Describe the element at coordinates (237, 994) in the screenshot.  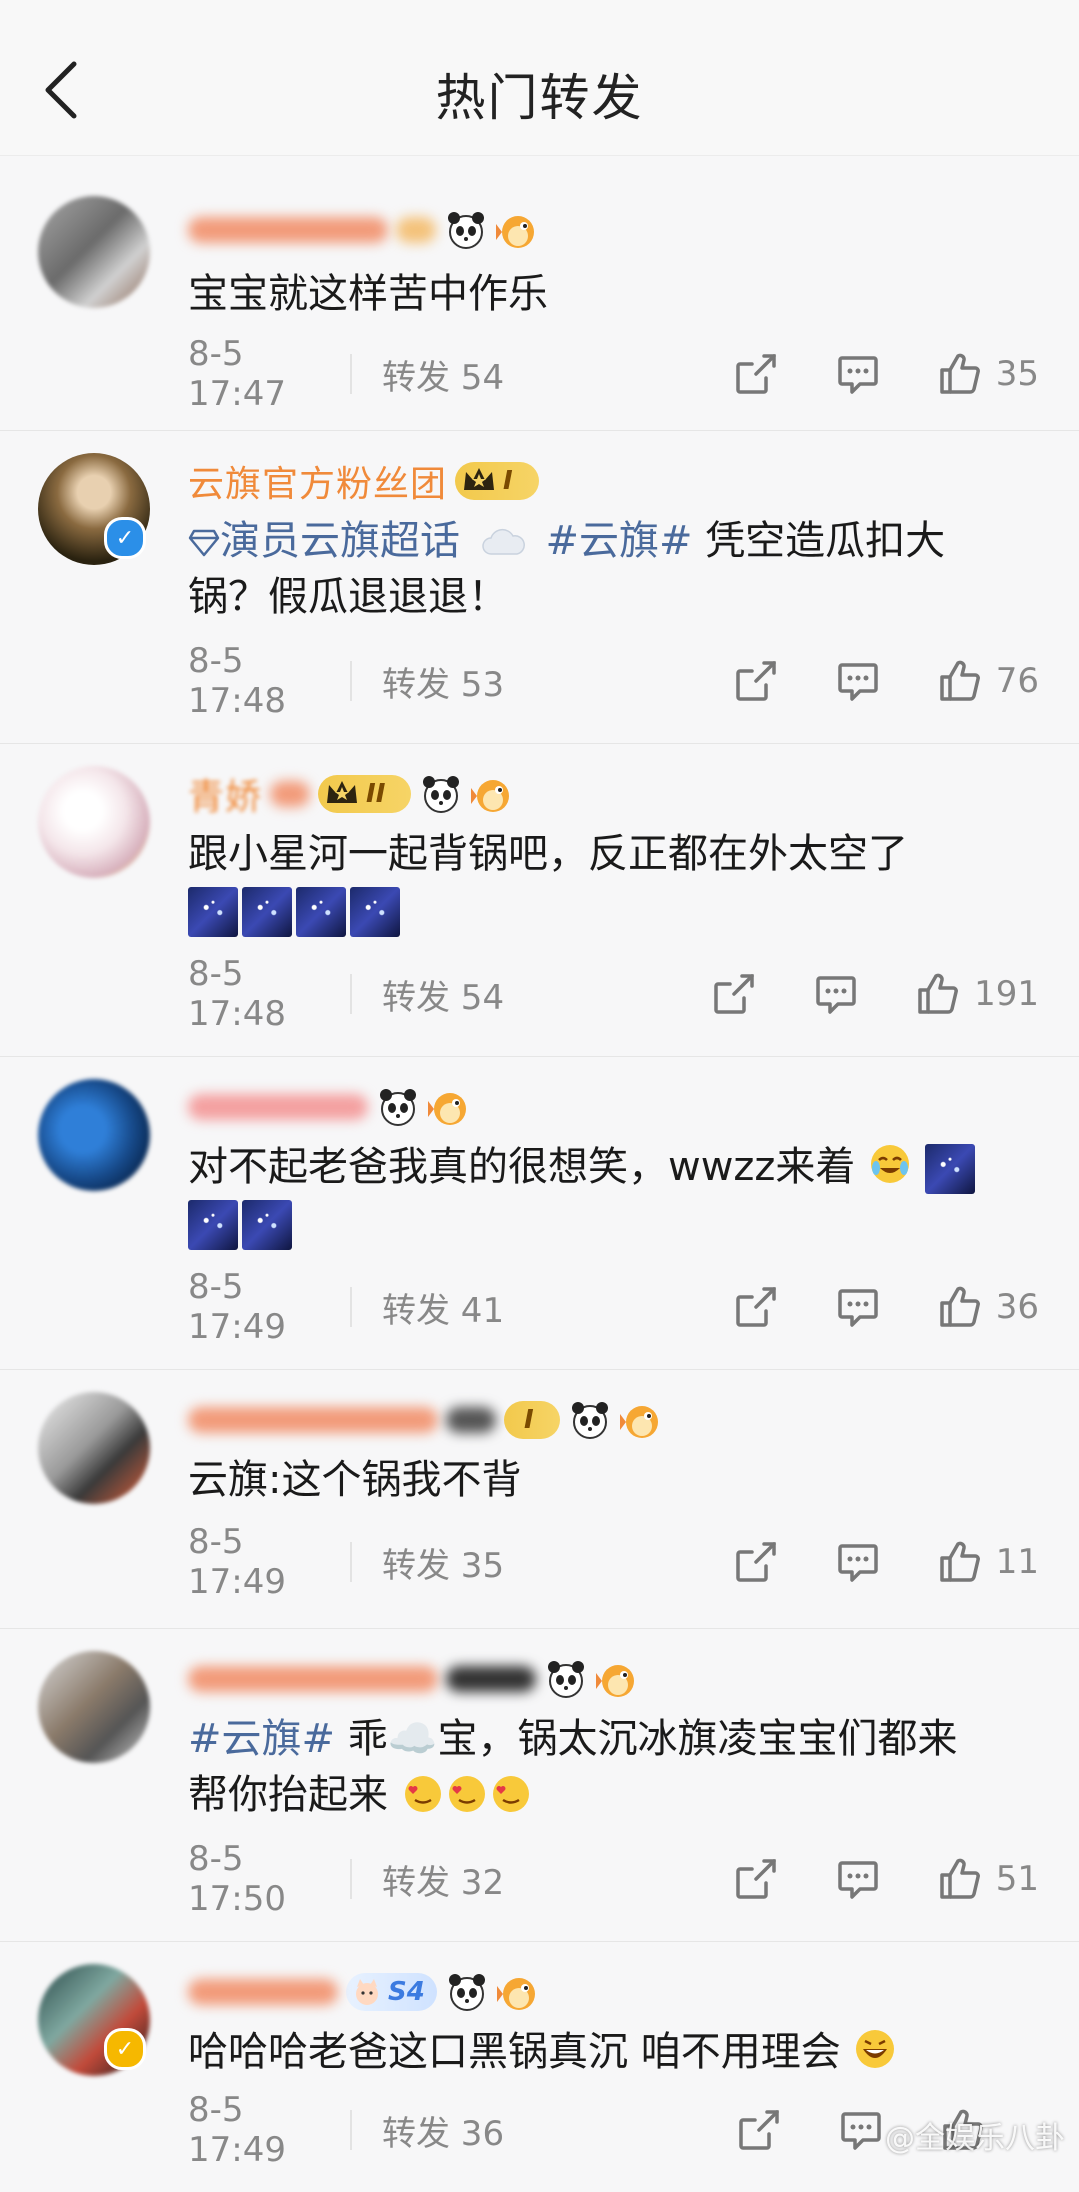
I see `timestamp: 8-5 17:48` at that location.